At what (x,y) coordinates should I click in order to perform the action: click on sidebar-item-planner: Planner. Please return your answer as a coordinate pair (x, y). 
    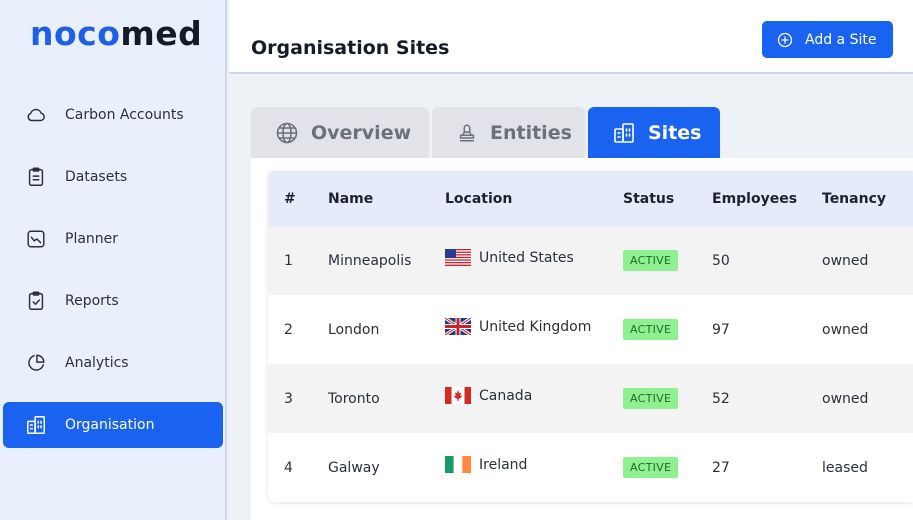
    Looking at the image, I should click on (113, 239).